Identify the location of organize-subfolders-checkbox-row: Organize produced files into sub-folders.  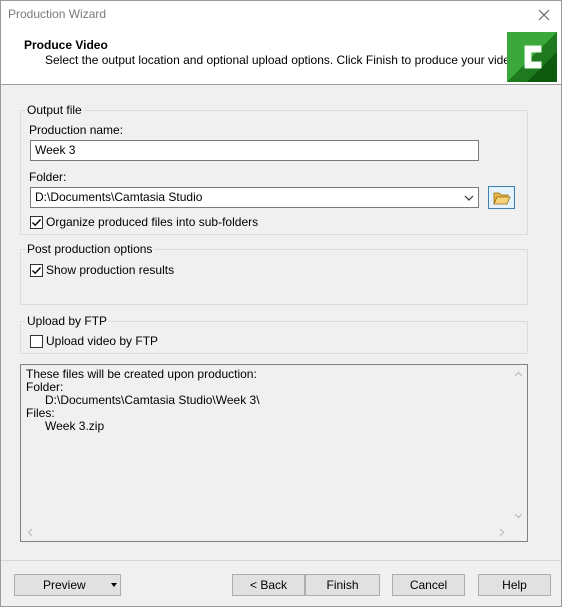
(144, 222).